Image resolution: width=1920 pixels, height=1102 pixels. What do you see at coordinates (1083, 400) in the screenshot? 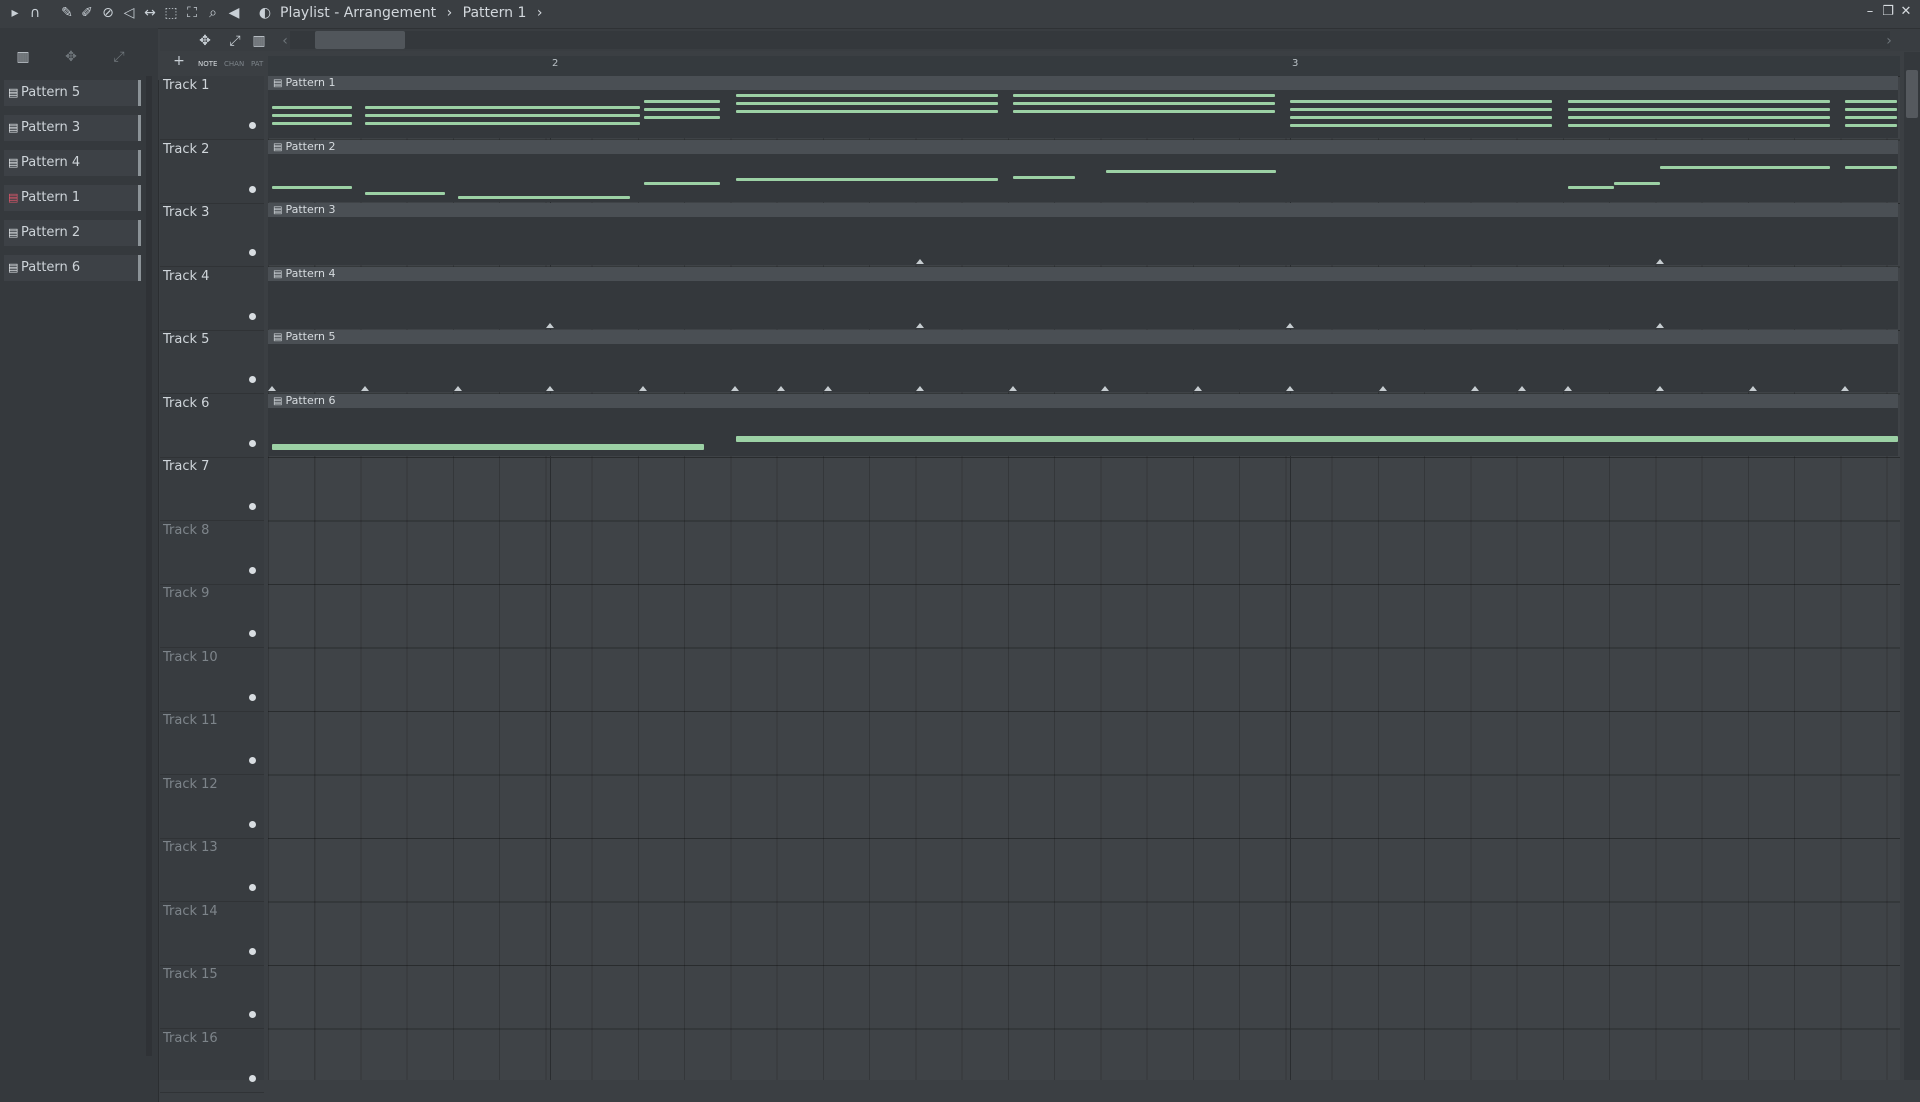
I see `clip-header: ▤ Pattern 6` at bounding box center [1083, 400].